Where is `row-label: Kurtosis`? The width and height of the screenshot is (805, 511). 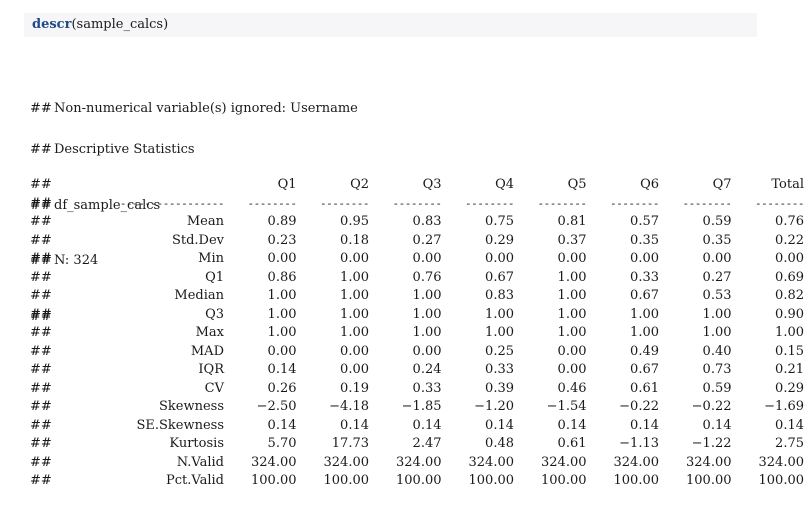
row-label: Kurtosis is located at coordinates (196, 443).